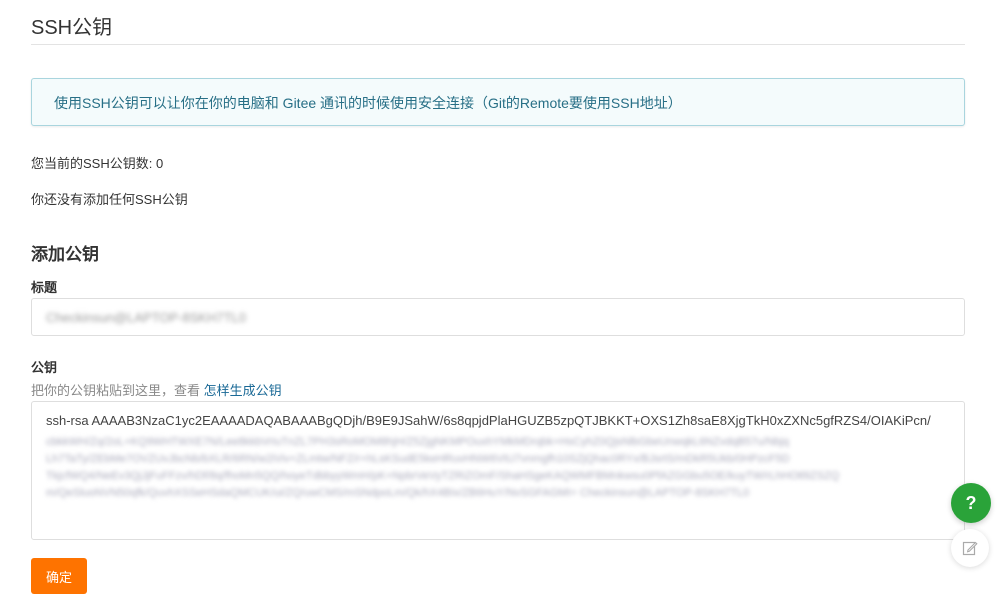 This screenshot has width=997, height=606. I want to click on confirm-button: 确定, so click(59, 576).